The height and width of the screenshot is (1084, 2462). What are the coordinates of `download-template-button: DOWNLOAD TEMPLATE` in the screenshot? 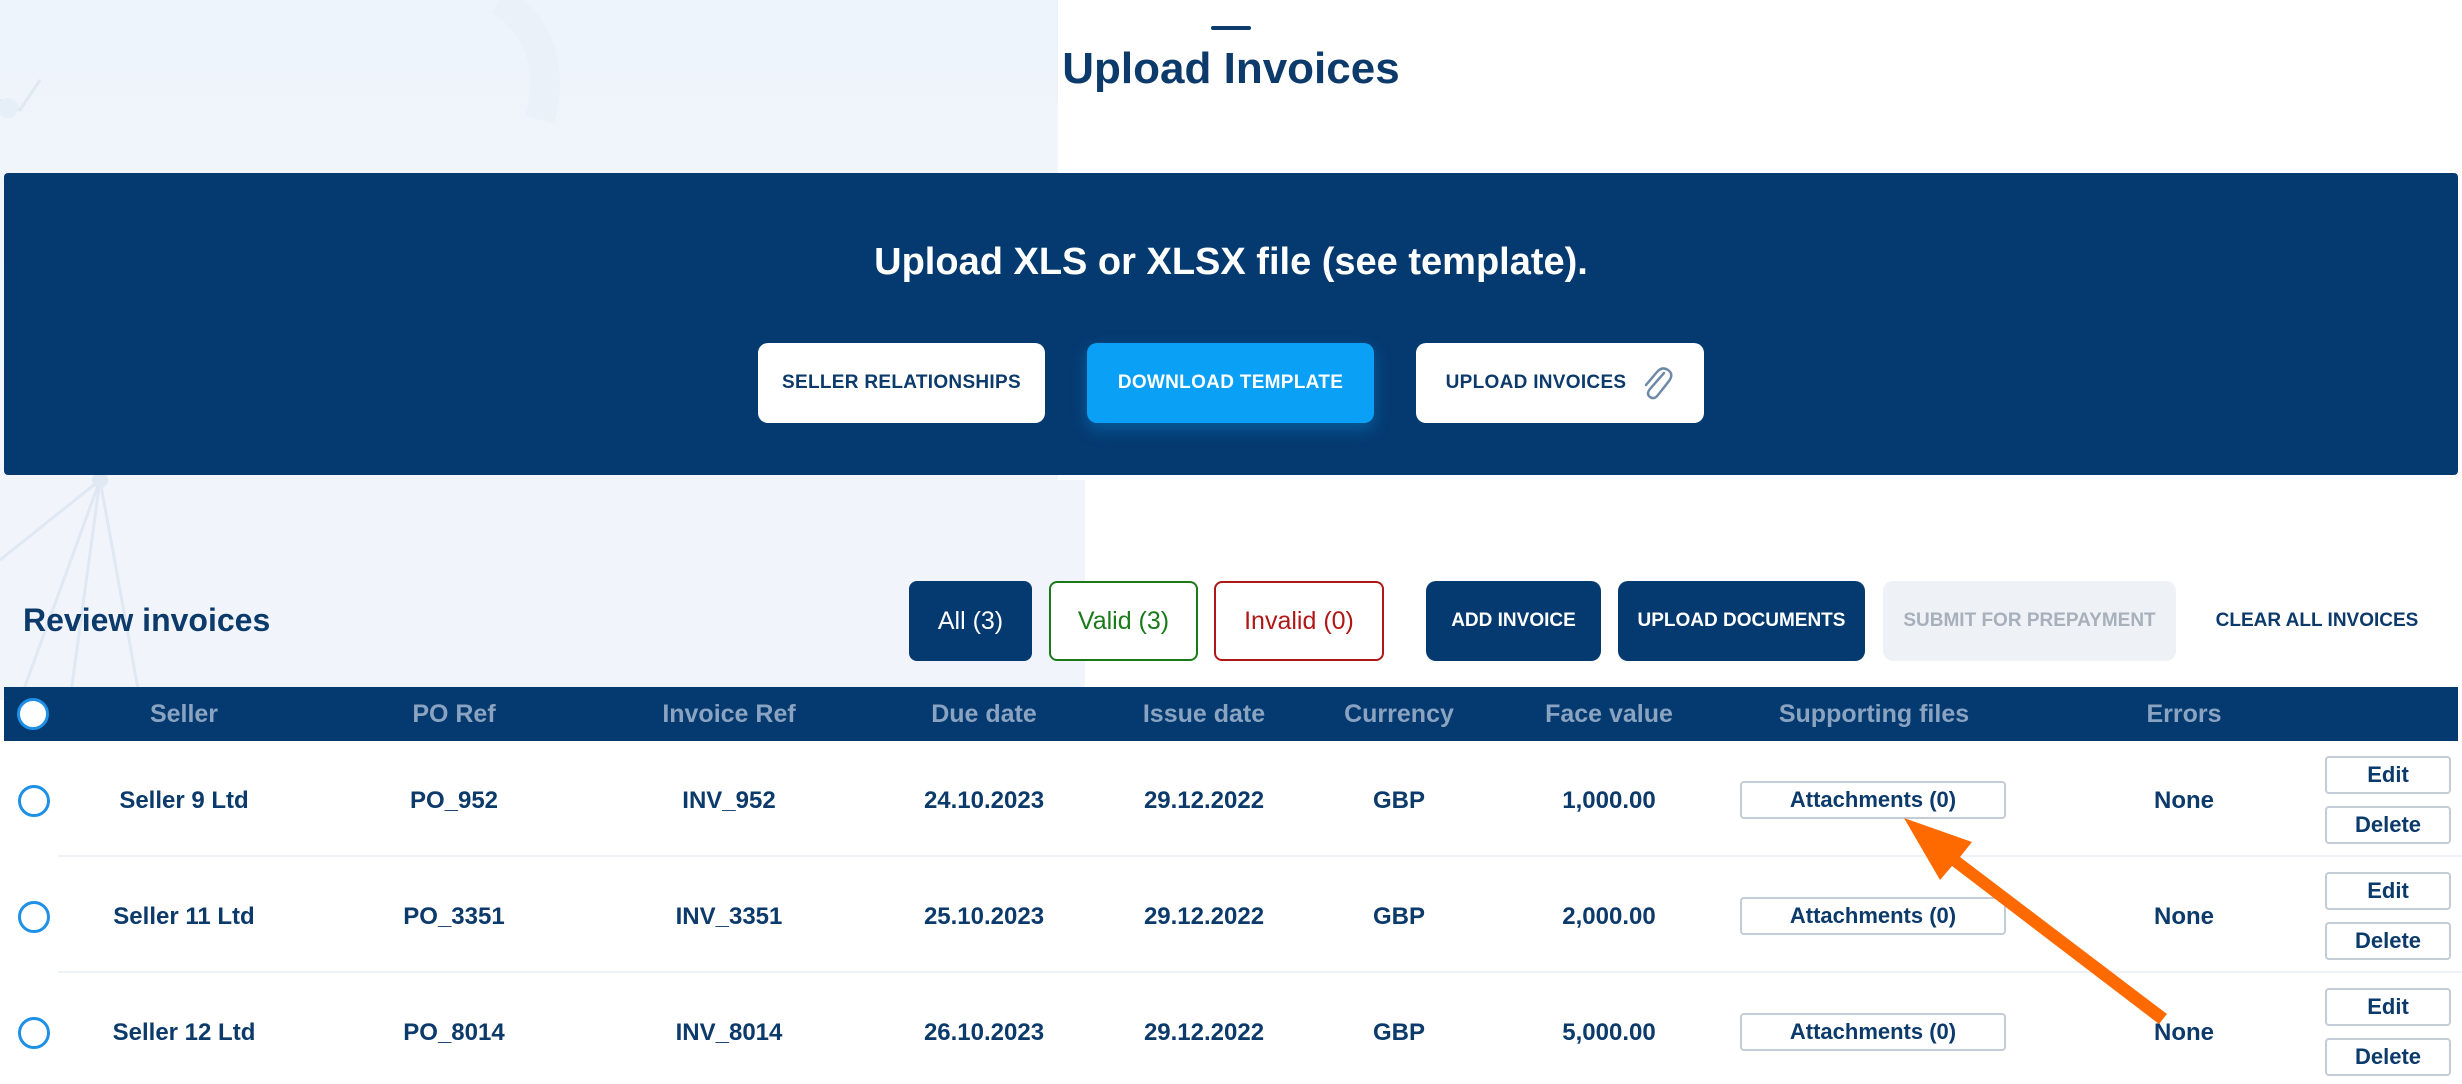 It's located at (1230, 383).